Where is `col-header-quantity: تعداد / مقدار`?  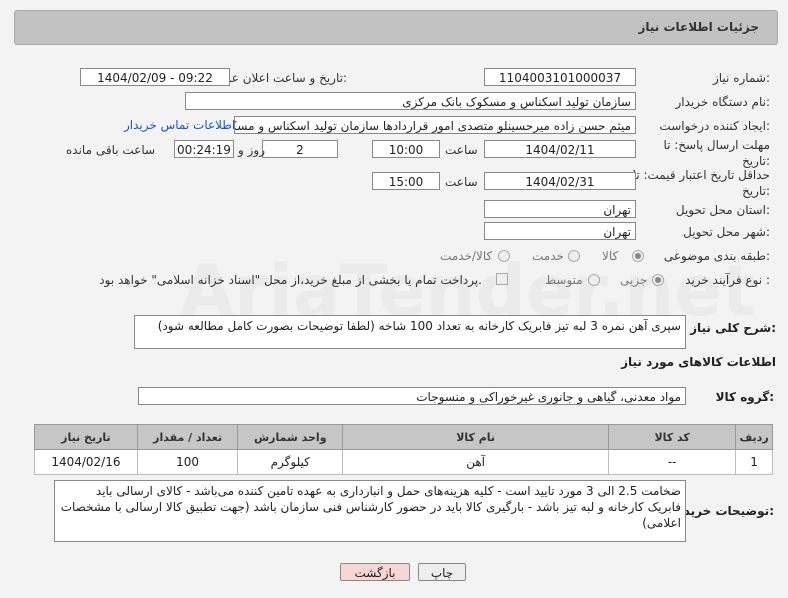
col-header-quantity: تعداد / مقدار is located at coordinates (187, 437).